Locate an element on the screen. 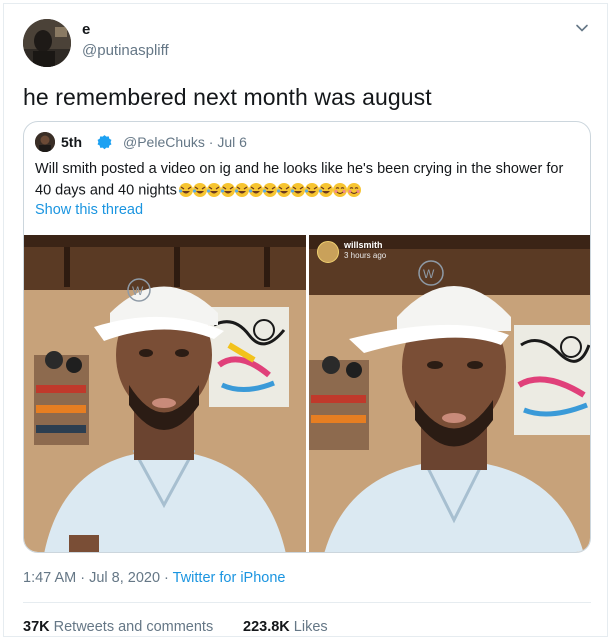 The width and height of the screenshot is (613, 640). likes-stat: 223.8K Likes is located at coordinates (285, 627).